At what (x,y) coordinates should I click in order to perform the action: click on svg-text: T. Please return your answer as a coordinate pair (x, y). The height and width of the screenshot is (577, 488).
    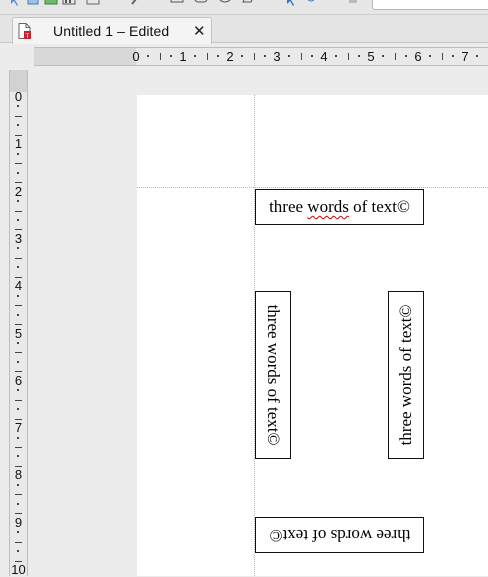
    Looking at the image, I should click on (28, 36).